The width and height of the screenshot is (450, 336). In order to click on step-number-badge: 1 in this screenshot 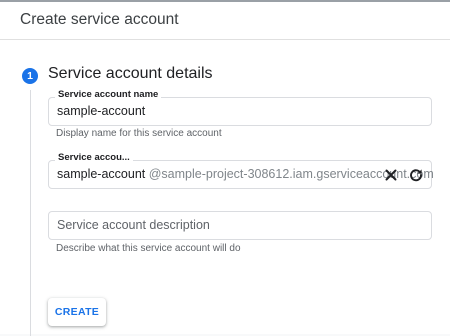, I will do `click(30, 76)`.